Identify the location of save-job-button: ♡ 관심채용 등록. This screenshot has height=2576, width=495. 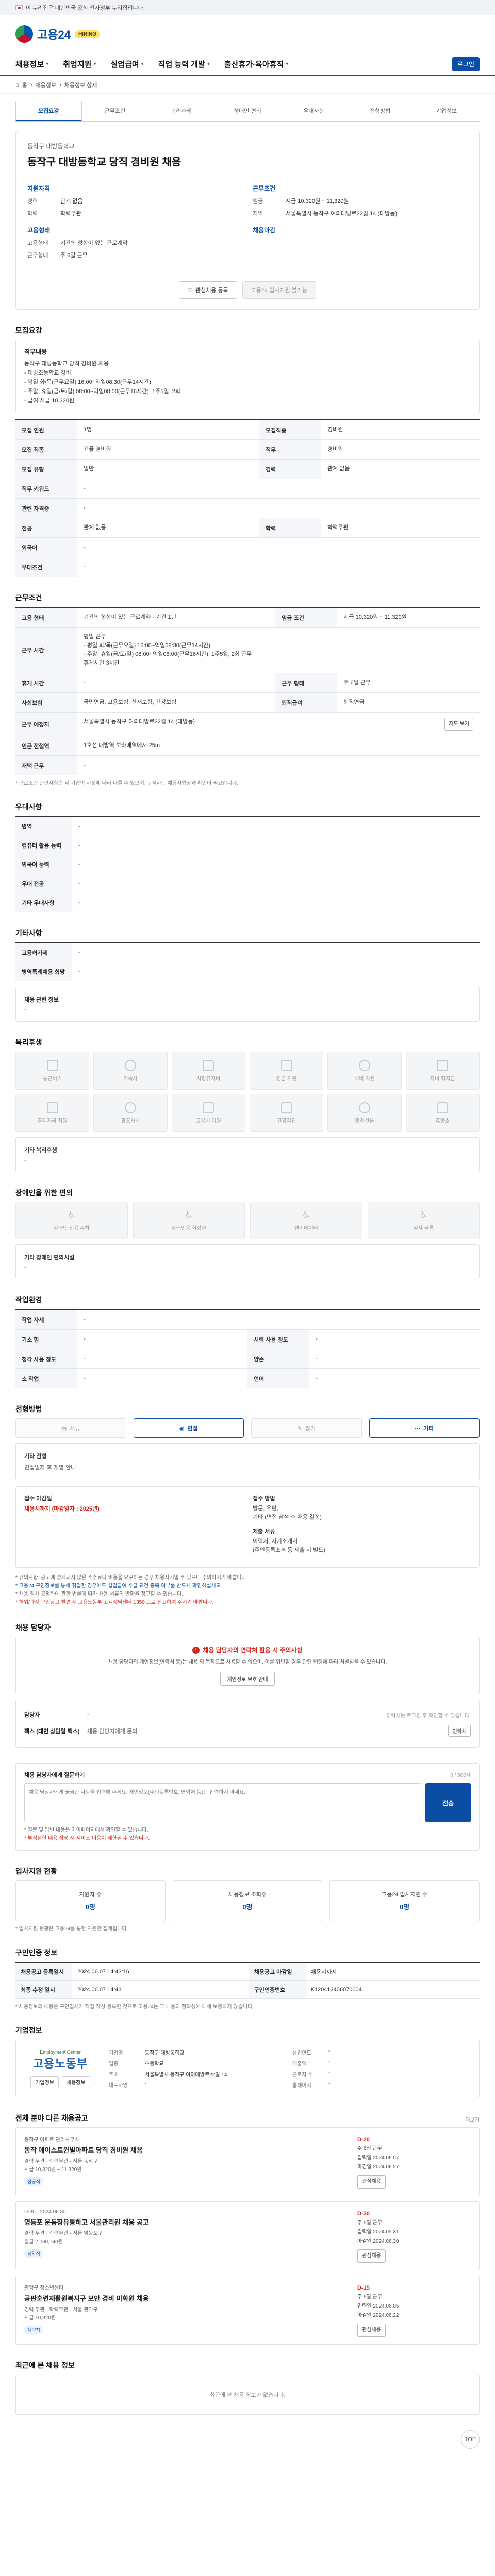
(207, 290).